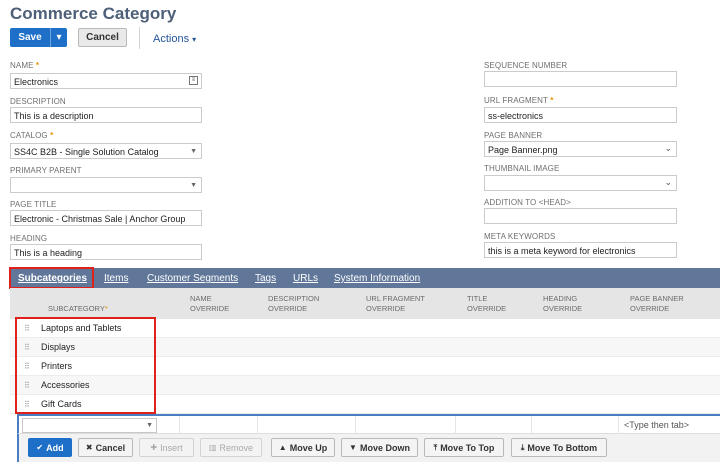  What do you see at coordinates (527, 202) in the screenshot?
I see `addition-to-head-label: ADDITION TO <HEAD>` at bounding box center [527, 202].